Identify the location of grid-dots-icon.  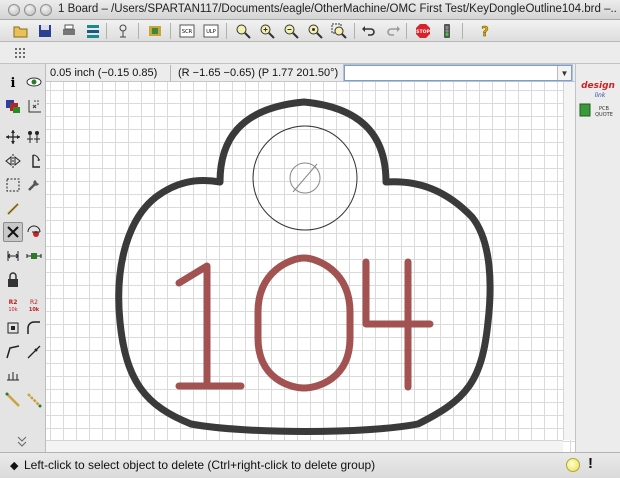
(21, 53).